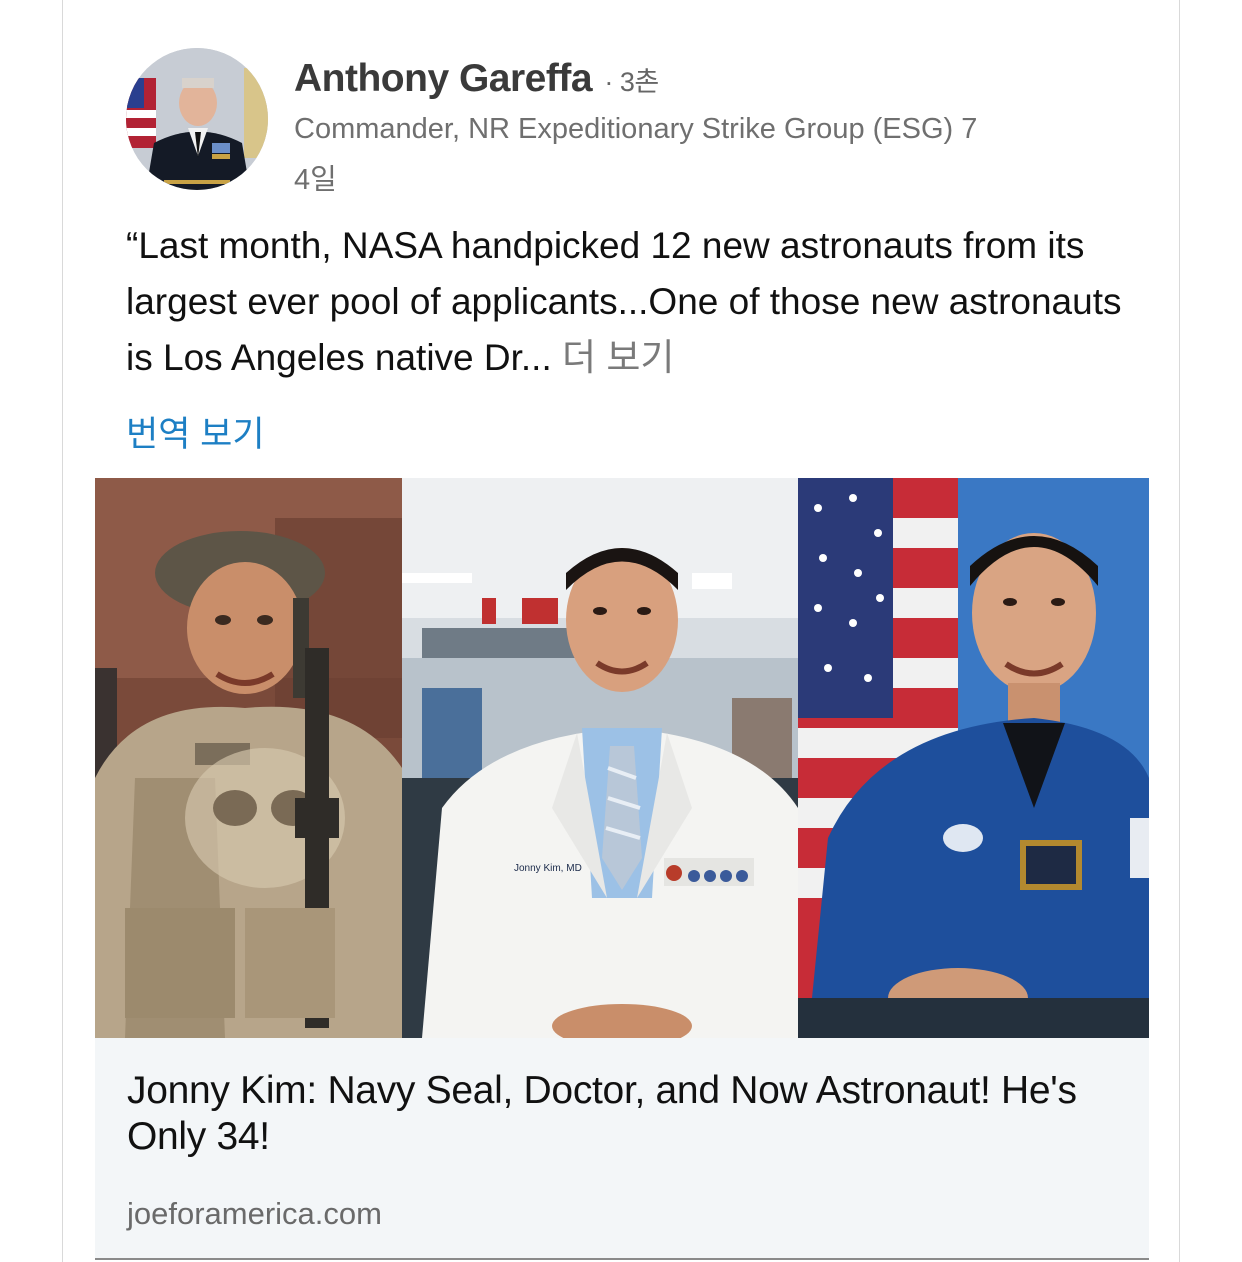 This screenshot has width=1242, height=1262. Describe the element at coordinates (973, 758) in the screenshot. I see `astronaut-photo` at that location.